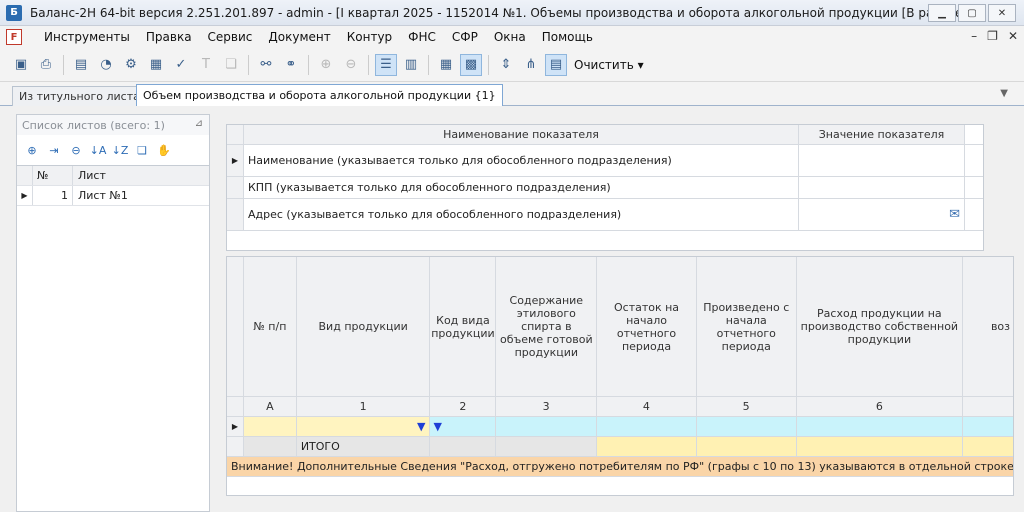 This screenshot has width=1024, height=512. What do you see at coordinates (230, 37) in the screenshot?
I see `menu-service: Сервис` at bounding box center [230, 37].